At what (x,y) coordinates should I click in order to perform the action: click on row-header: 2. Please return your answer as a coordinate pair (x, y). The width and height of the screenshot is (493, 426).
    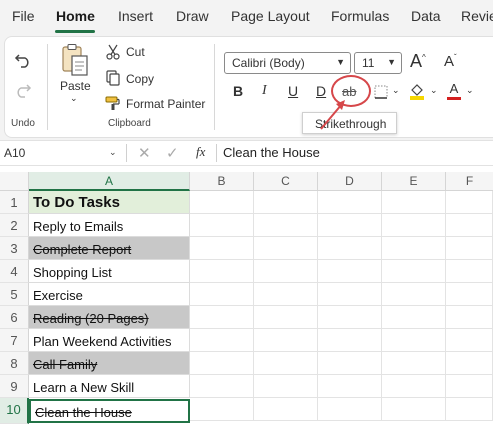
    Looking at the image, I should click on (14, 225).